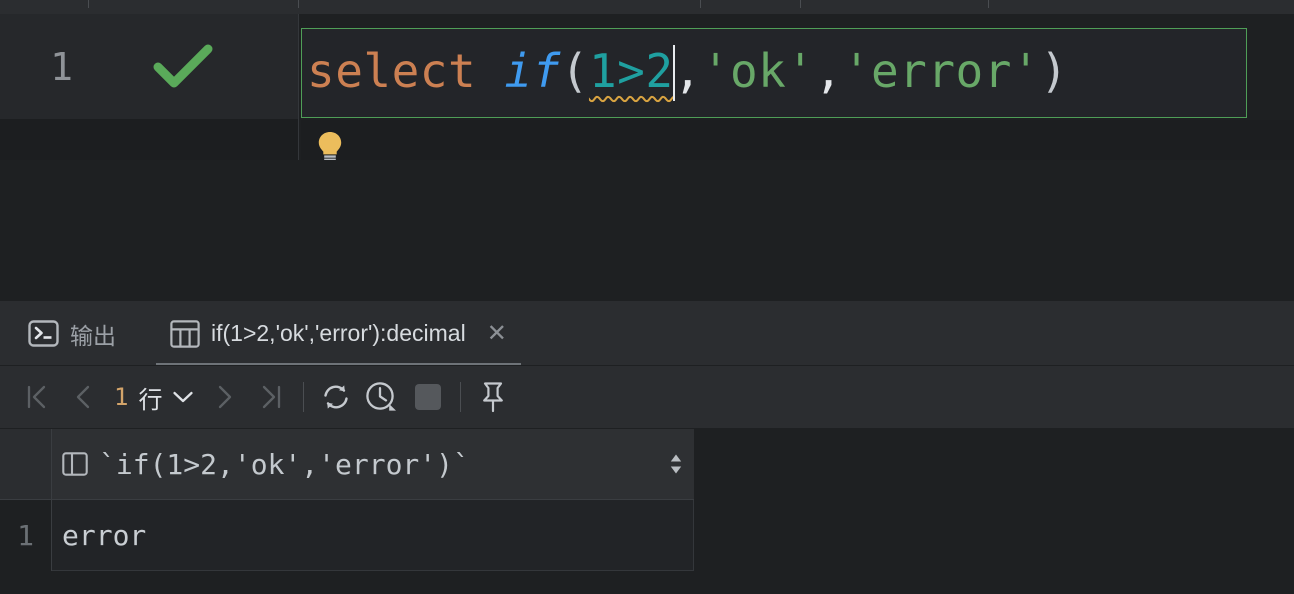 The image size is (1294, 594). I want to click on token-comma-1: ,, so click(687, 71).